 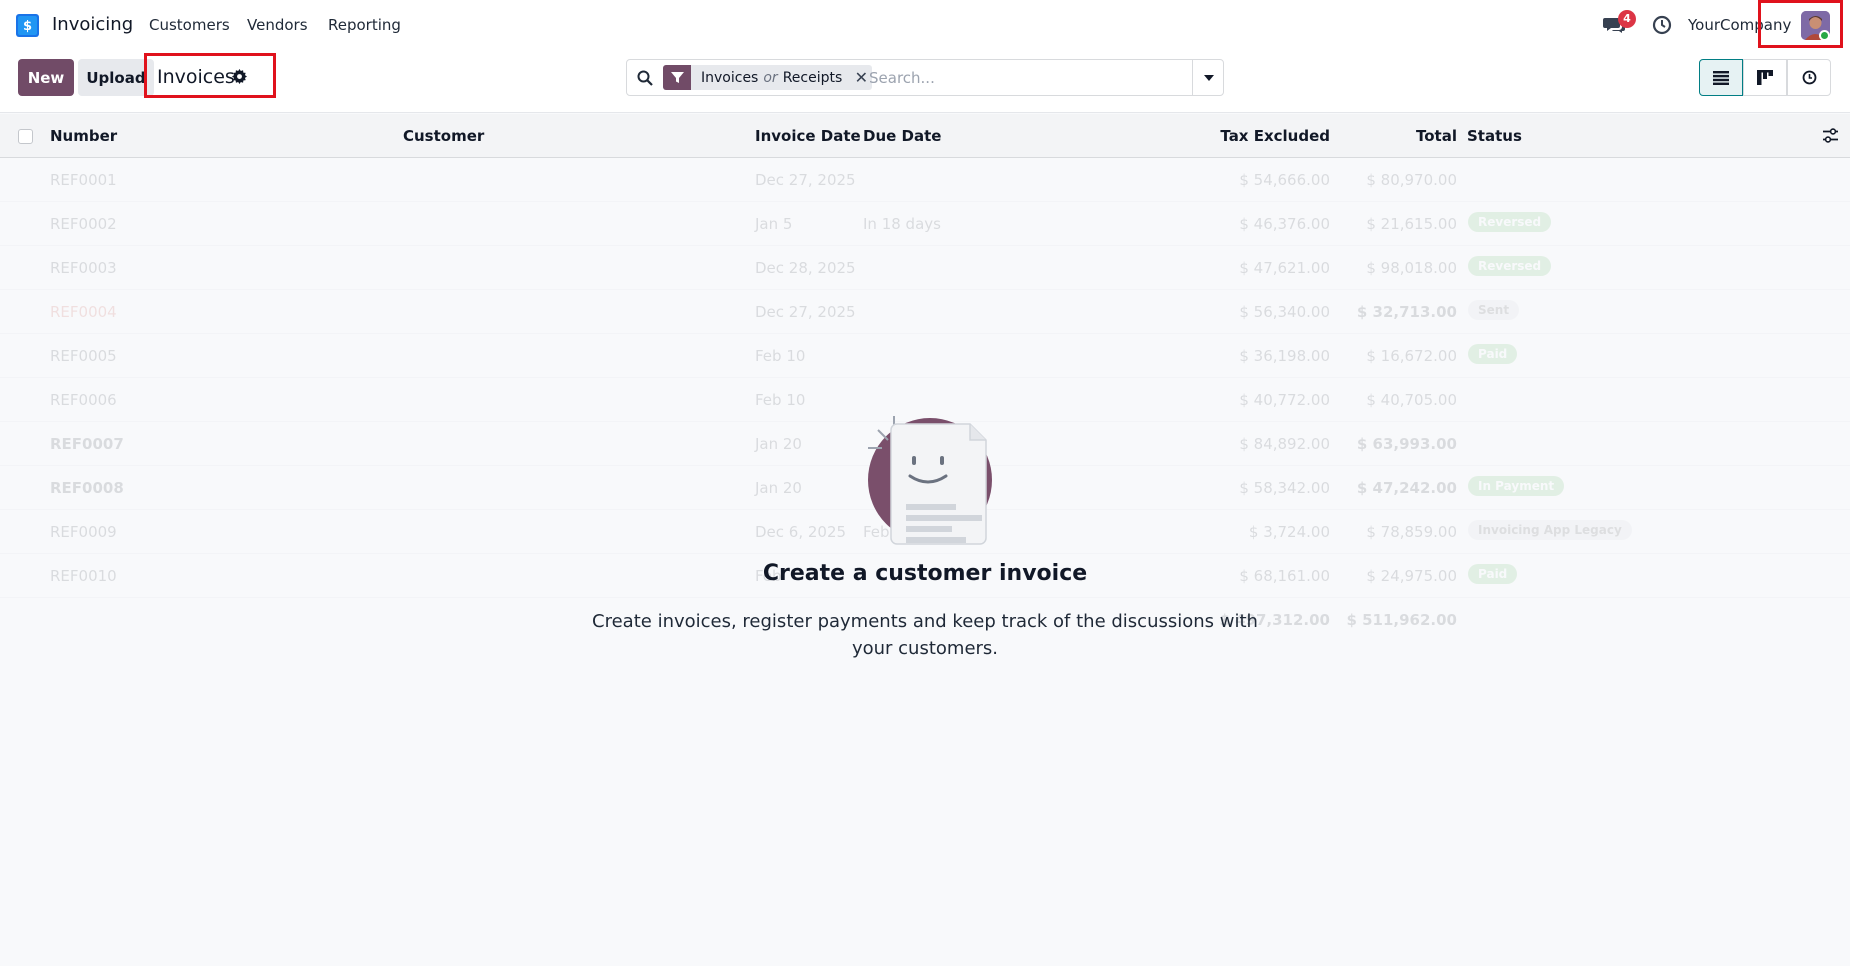 What do you see at coordinates (1436, 136) in the screenshot?
I see `column-total: Total` at bounding box center [1436, 136].